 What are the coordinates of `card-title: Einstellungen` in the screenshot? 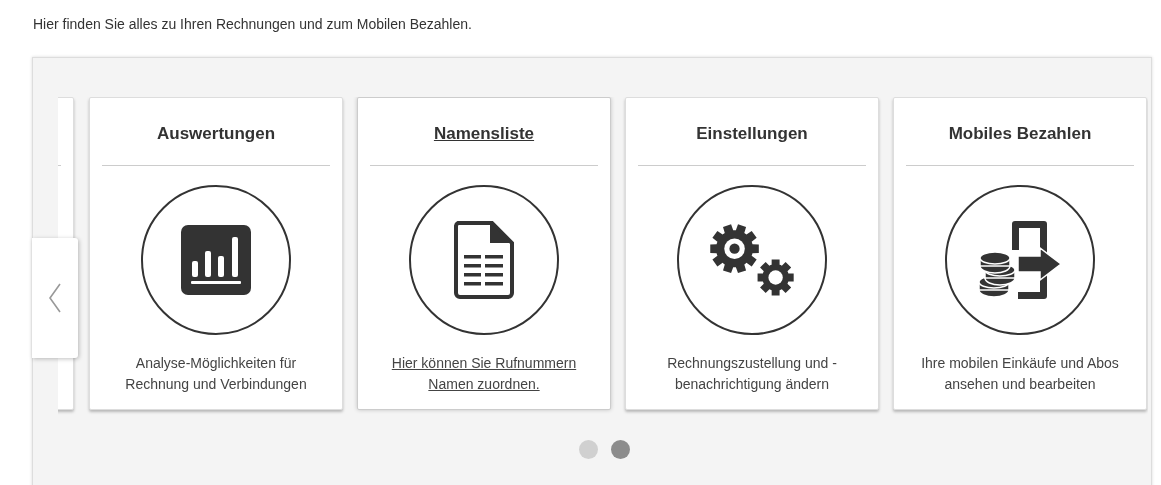 It's located at (752, 134).